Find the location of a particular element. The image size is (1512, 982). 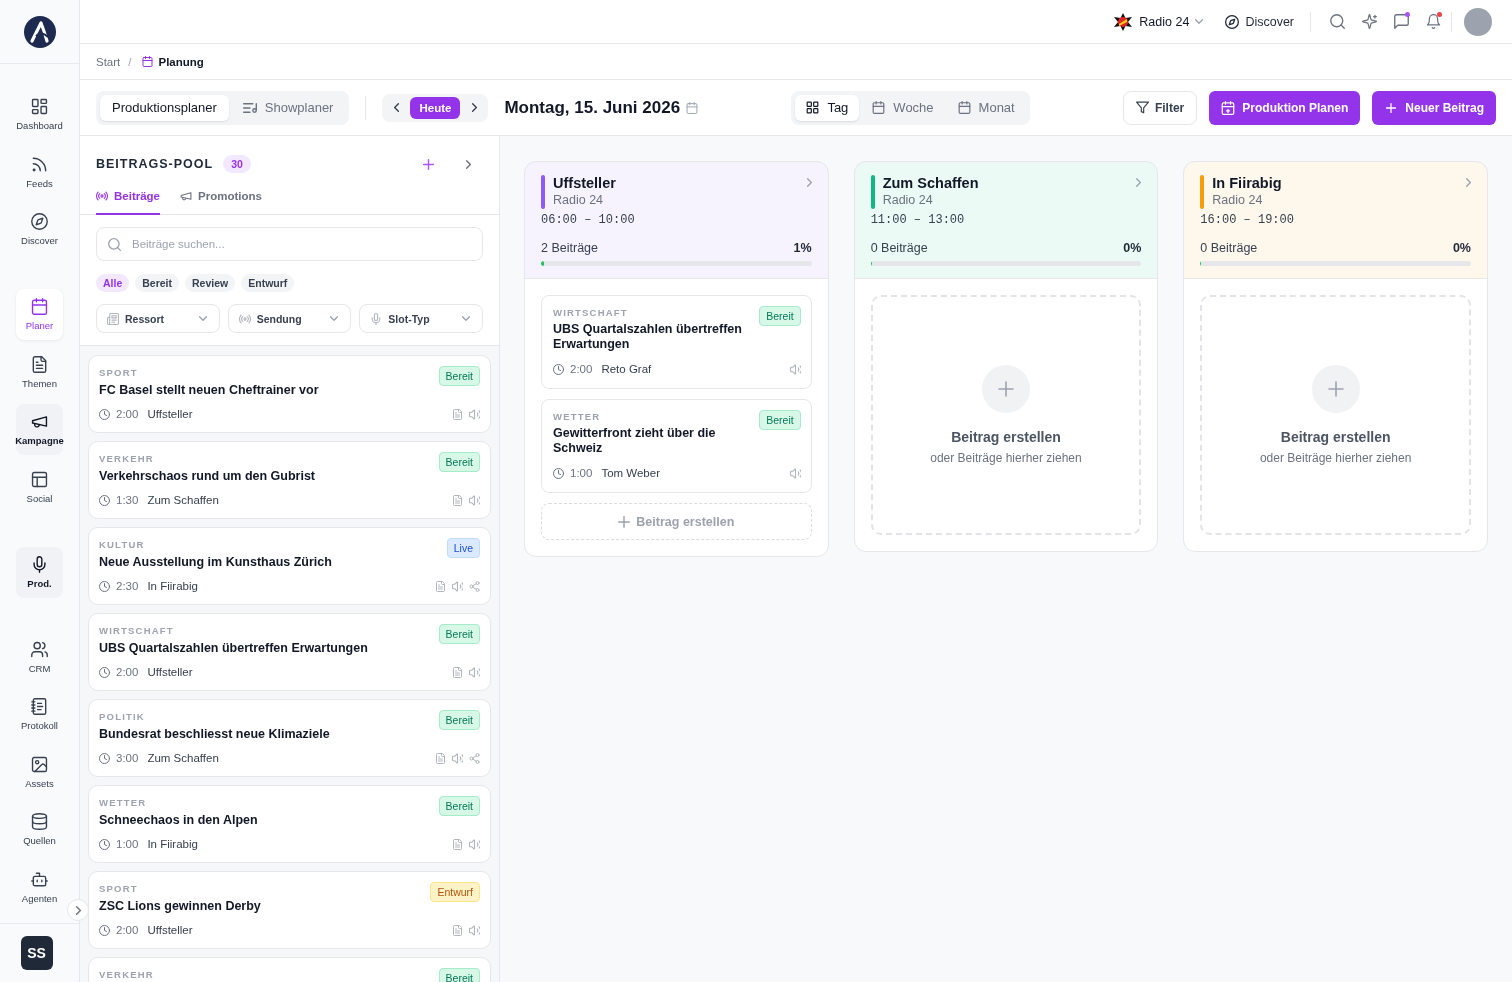

sidebar-item: Social is located at coordinates (39, 487).